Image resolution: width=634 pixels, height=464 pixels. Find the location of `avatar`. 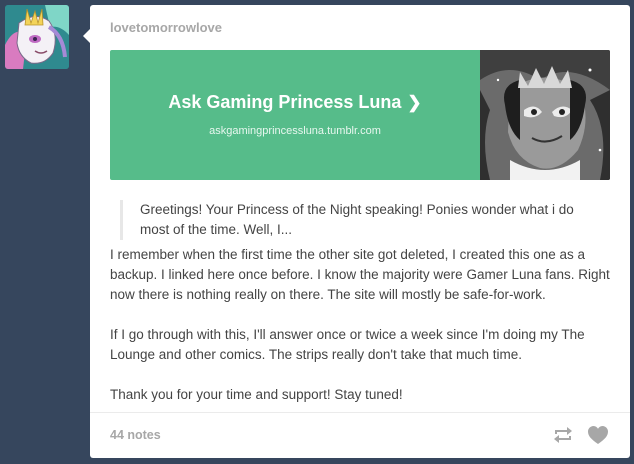

avatar is located at coordinates (37, 37).